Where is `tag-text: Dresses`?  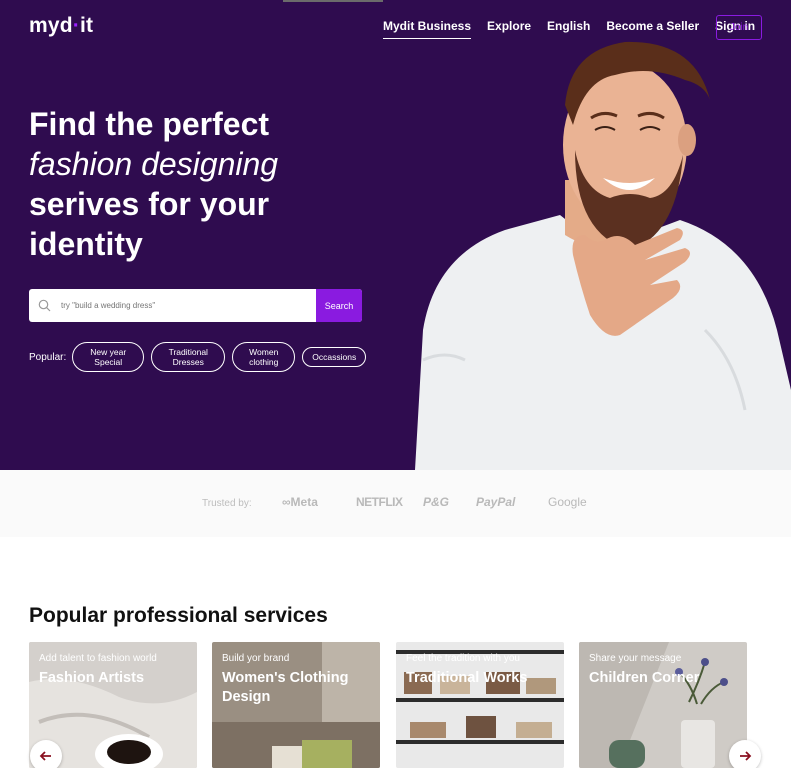 tag-text: Dresses is located at coordinates (188, 362).